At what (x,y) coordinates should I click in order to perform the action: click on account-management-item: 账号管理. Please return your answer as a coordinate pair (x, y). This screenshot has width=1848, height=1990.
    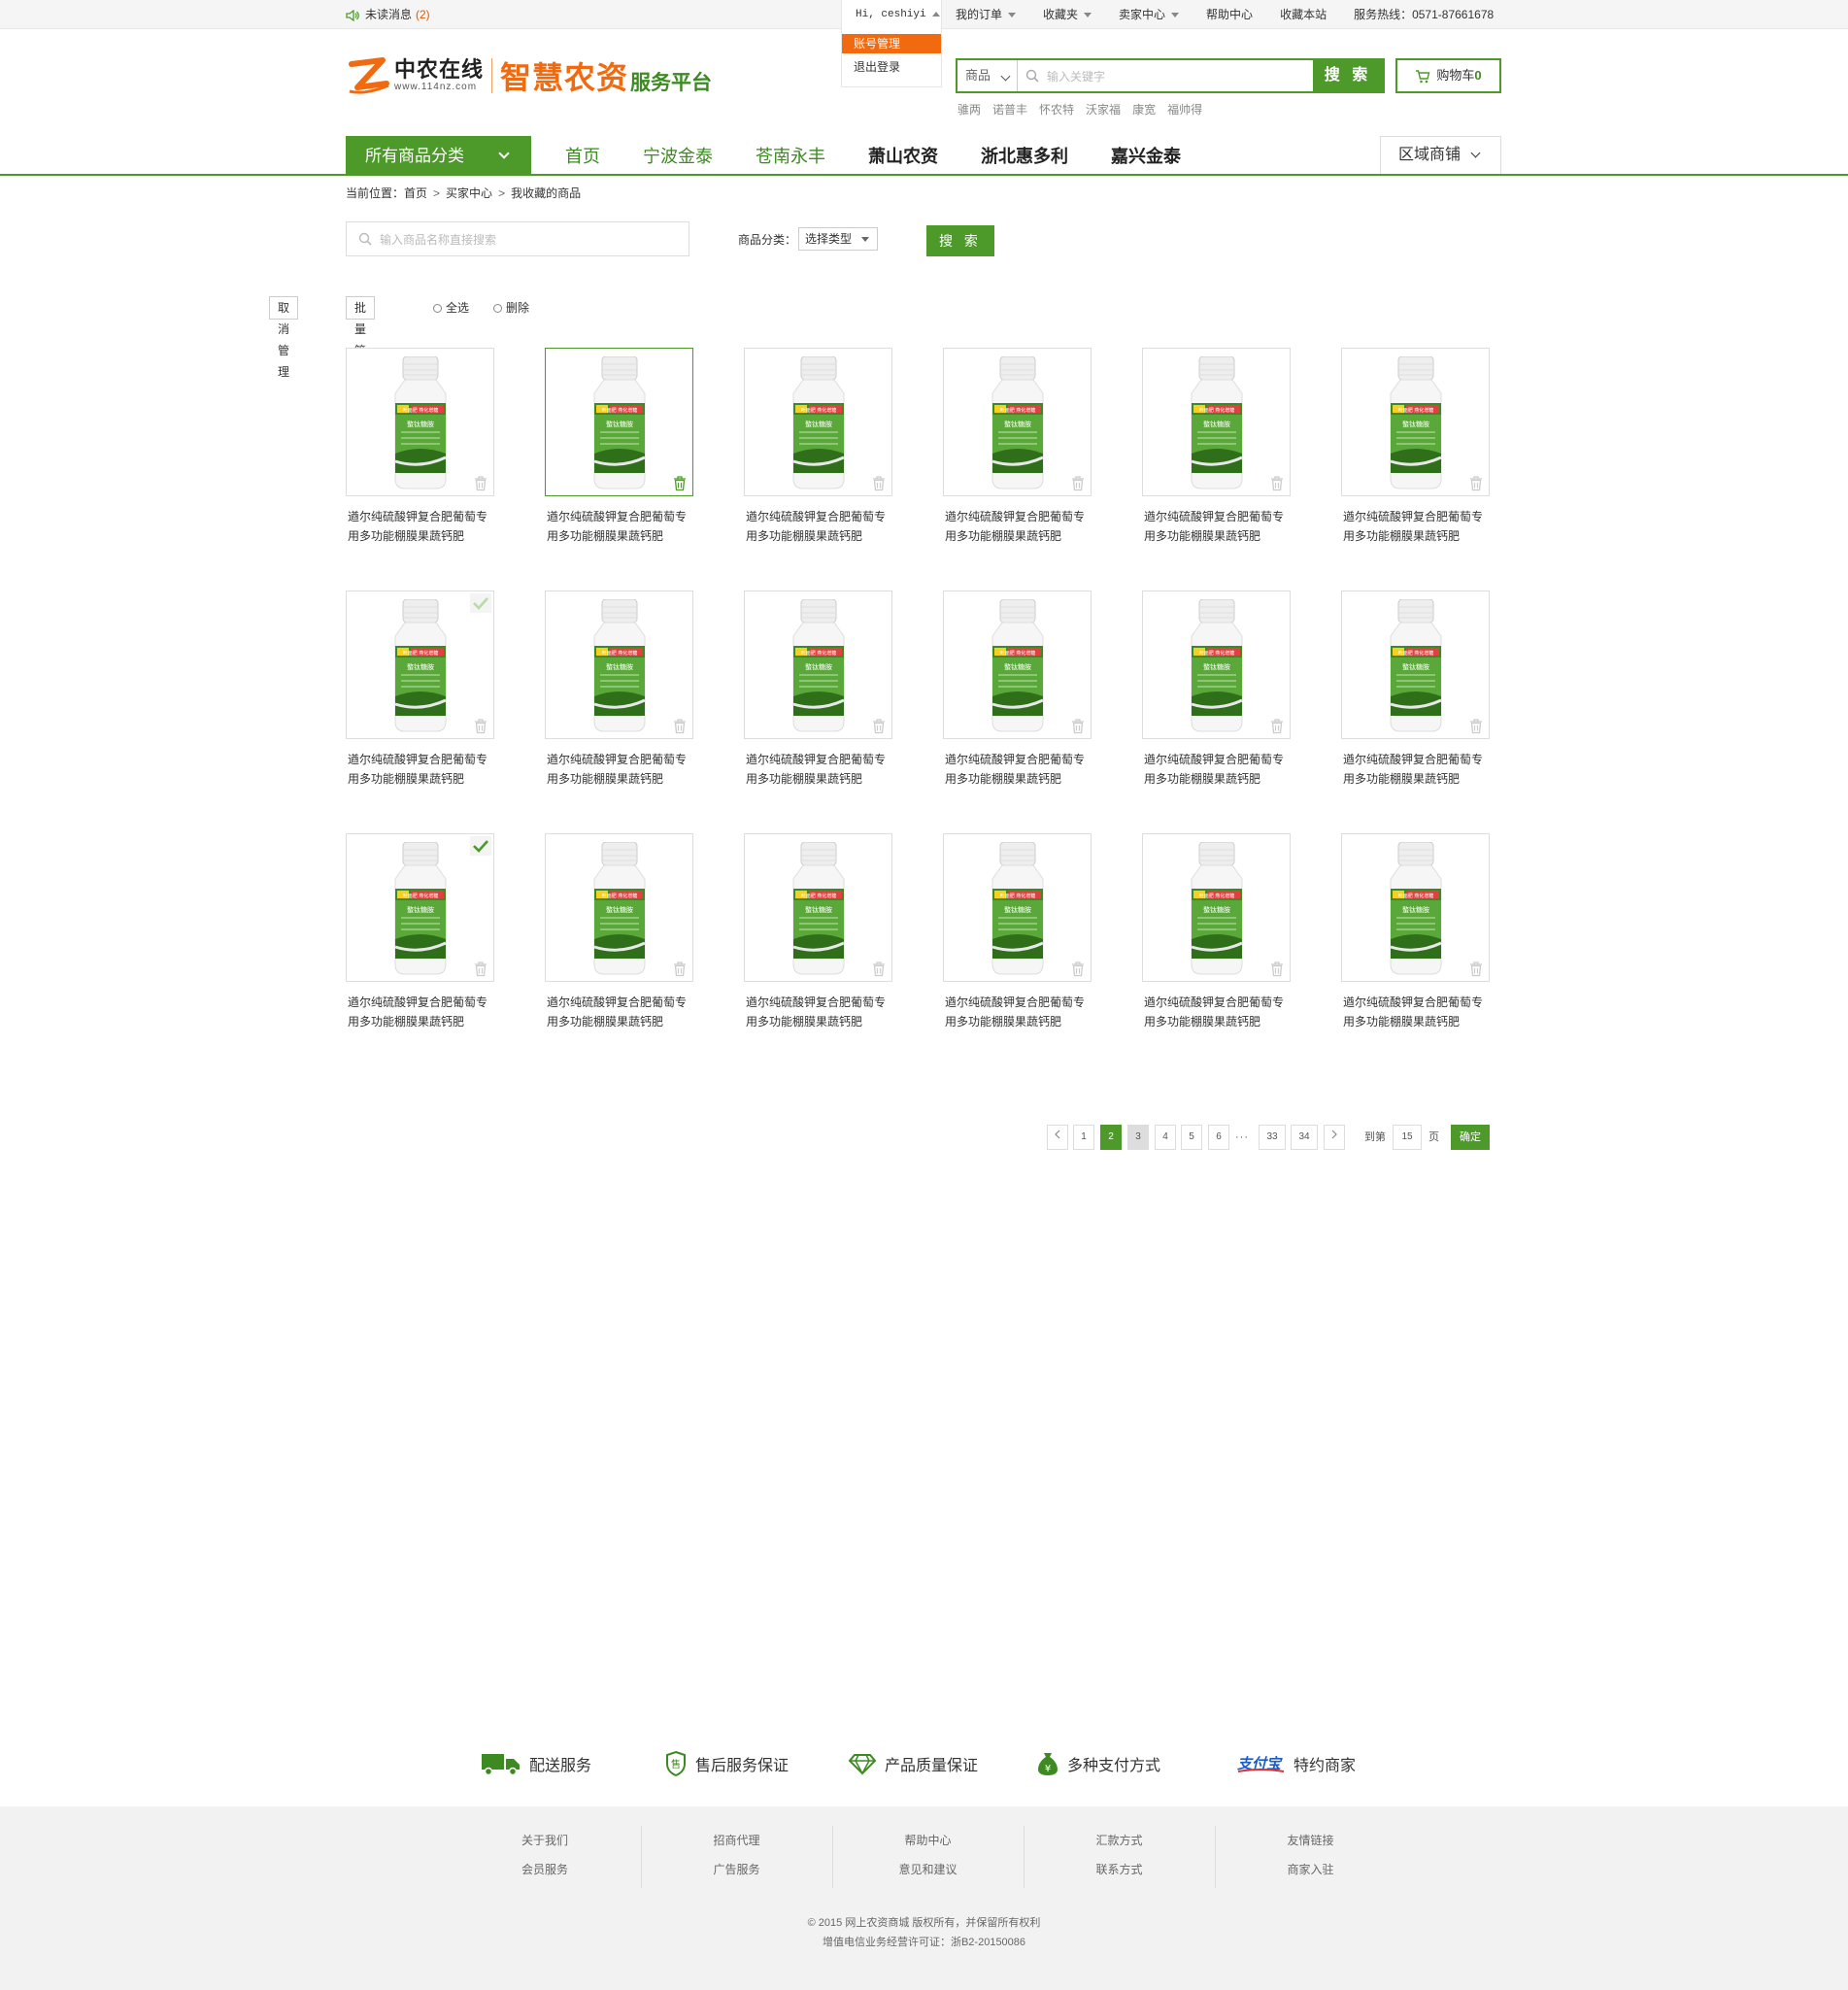
    Looking at the image, I should click on (891, 43).